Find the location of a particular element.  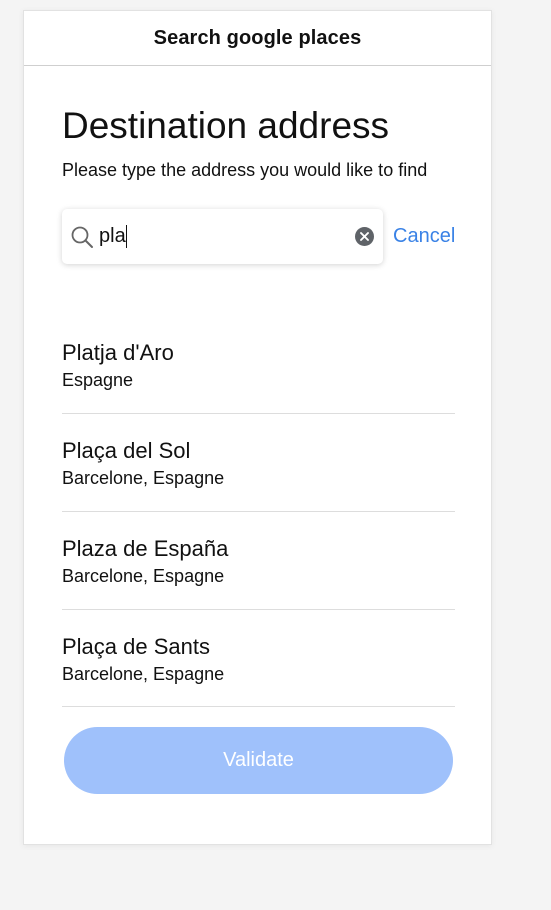

search-input is located at coordinates (224, 236).